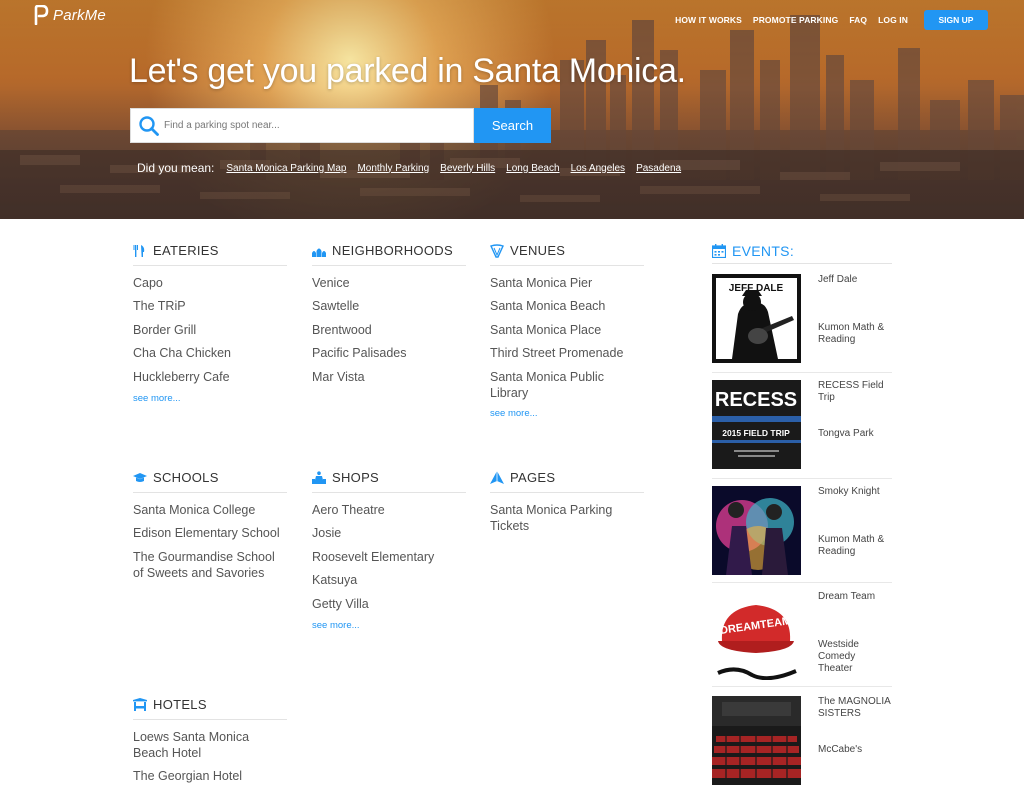 This screenshot has width=1024, height=792. What do you see at coordinates (756, 318) in the screenshot?
I see `event-poster: JEFF DALE` at bounding box center [756, 318].